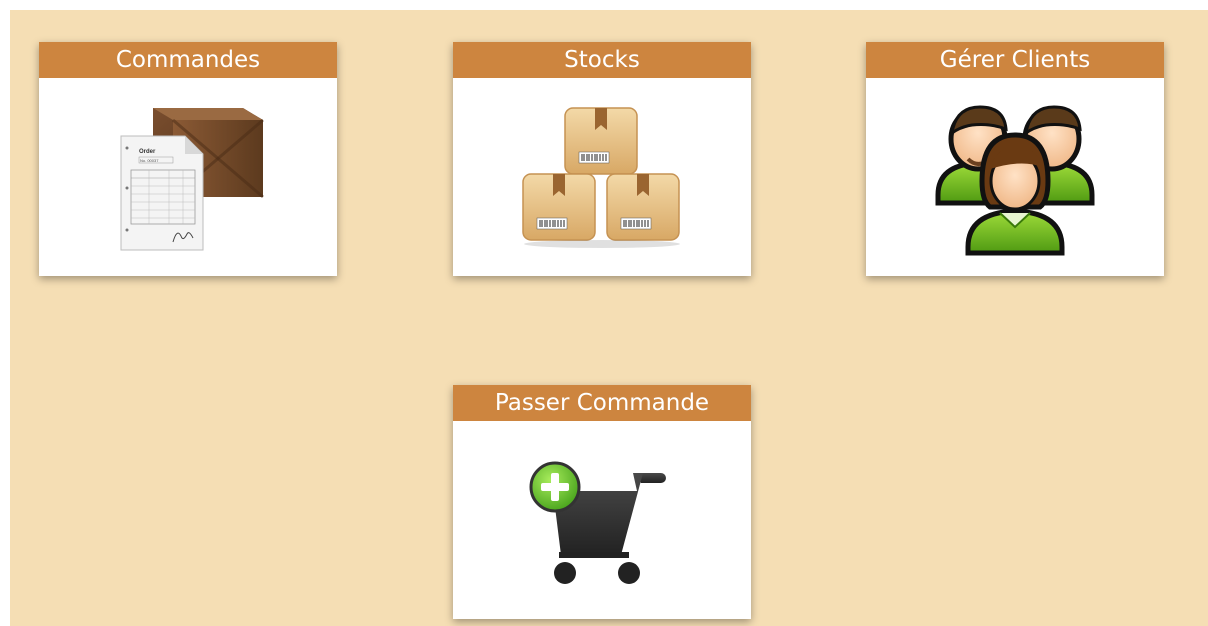 This screenshot has height=626, width=1208. What do you see at coordinates (1015, 180) in the screenshot?
I see `clients-group-icon` at bounding box center [1015, 180].